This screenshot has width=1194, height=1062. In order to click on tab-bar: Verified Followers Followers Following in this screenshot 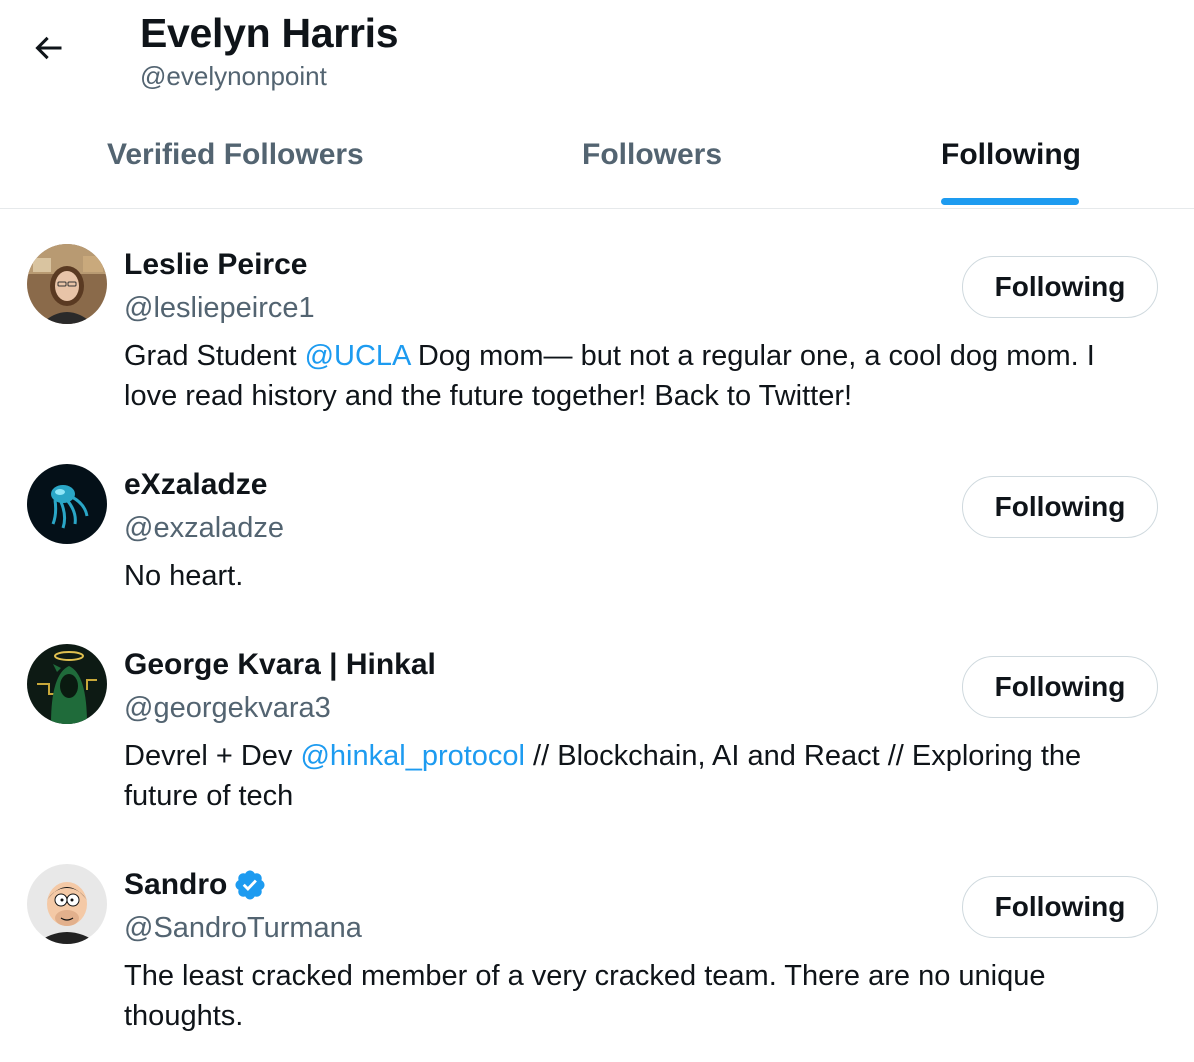, I will do `click(597, 154)`.